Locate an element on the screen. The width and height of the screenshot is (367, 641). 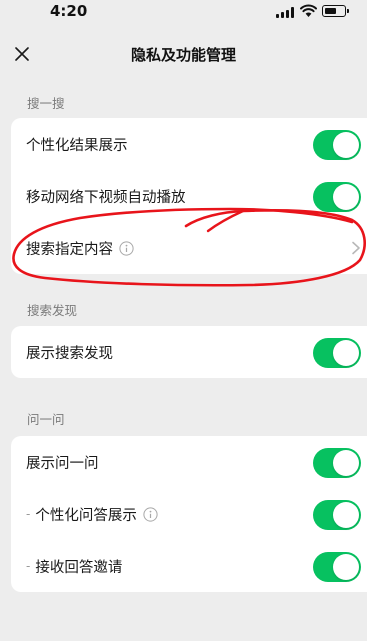
signal-icon is located at coordinates (285, 12).